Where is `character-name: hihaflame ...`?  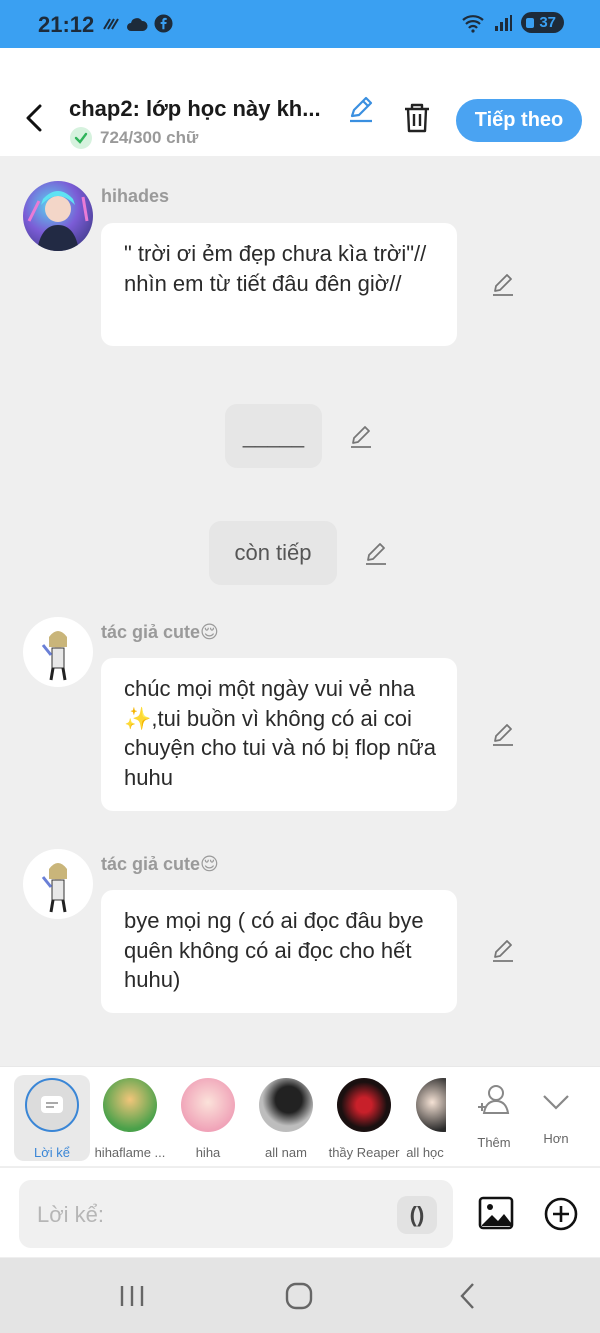
character-name: hihaflame ... is located at coordinates (130, 1152).